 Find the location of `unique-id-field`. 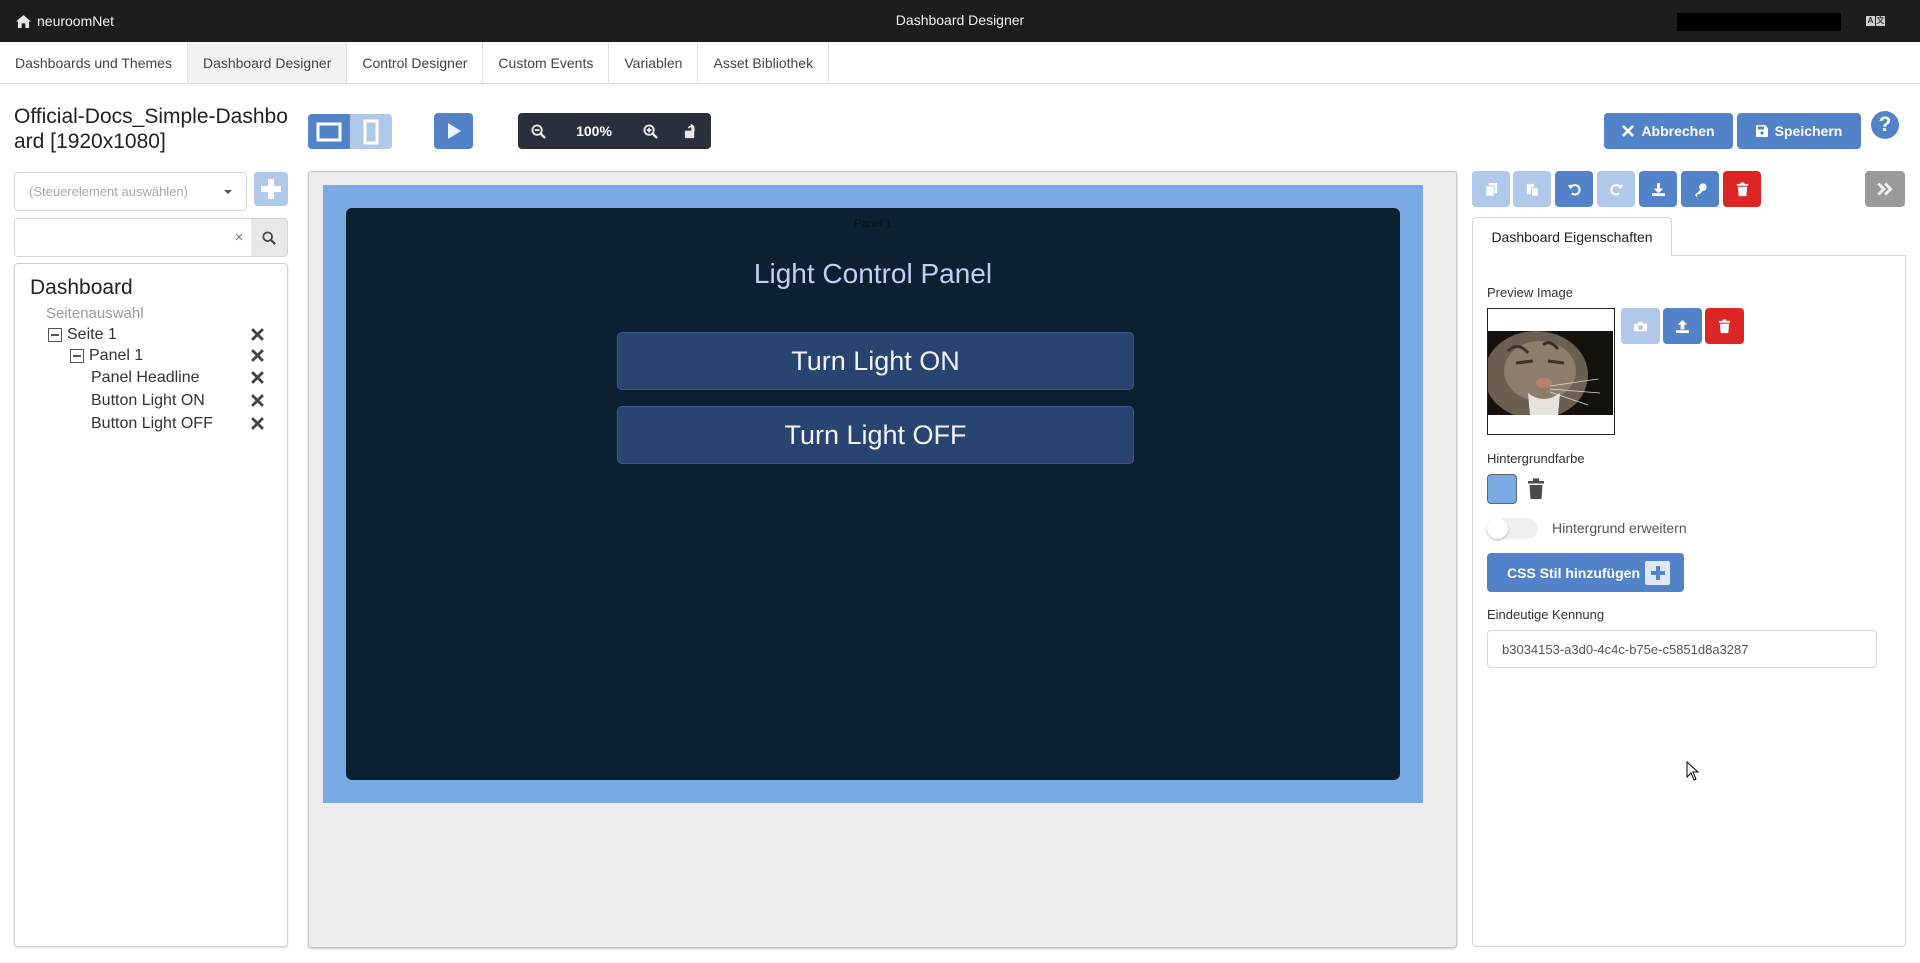

unique-id-field is located at coordinates (1682, 649).